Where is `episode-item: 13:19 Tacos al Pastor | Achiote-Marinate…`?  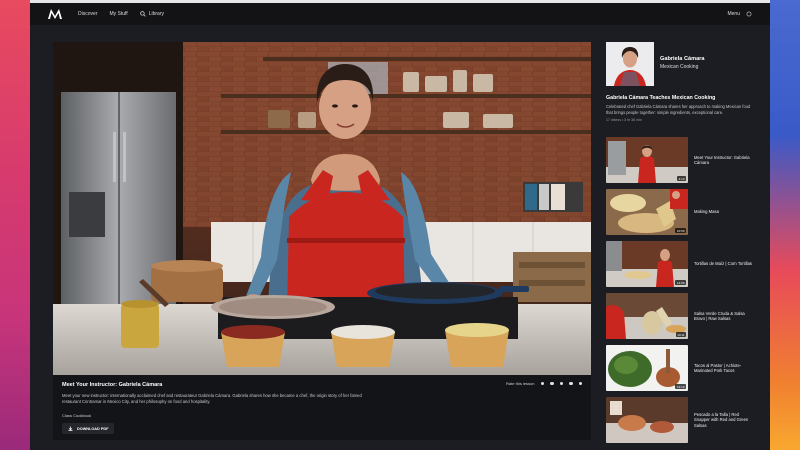
episode-item: 13:19 Tacos al Pastor | Achiote-Marinate… is located at coordinates (686, 368).